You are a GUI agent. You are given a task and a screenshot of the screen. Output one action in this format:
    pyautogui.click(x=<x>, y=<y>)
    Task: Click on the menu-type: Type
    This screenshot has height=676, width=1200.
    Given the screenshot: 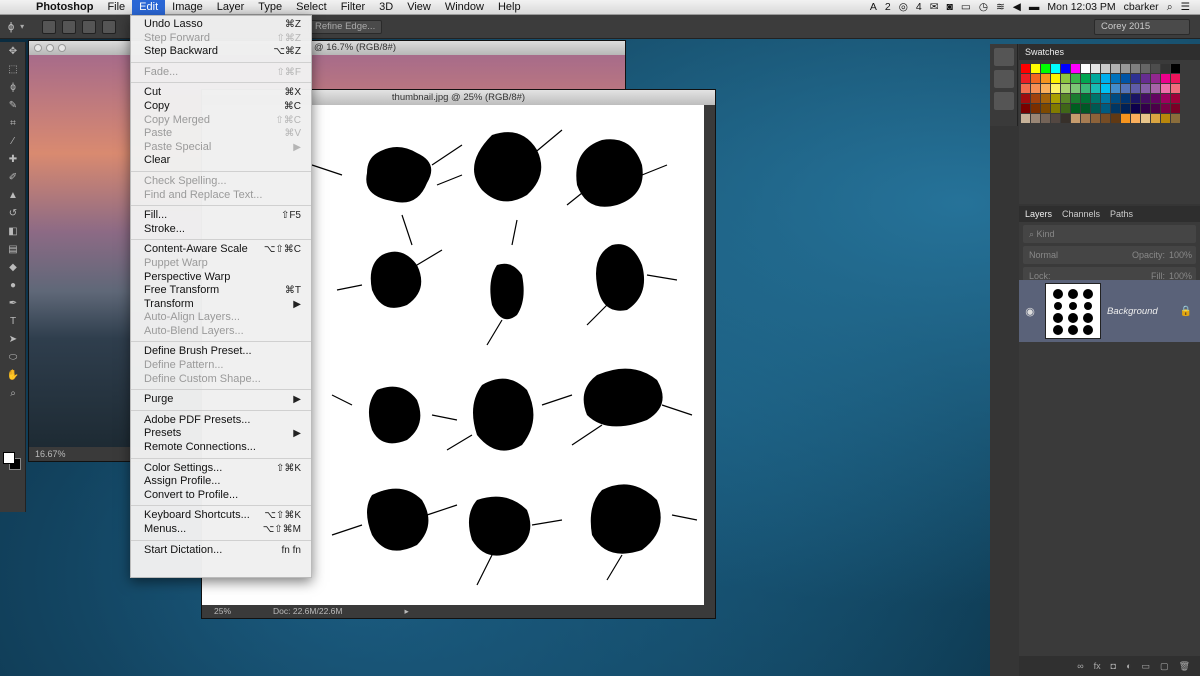 What is the action you would take?
    pyautogui.click(x=270, y=7)
    